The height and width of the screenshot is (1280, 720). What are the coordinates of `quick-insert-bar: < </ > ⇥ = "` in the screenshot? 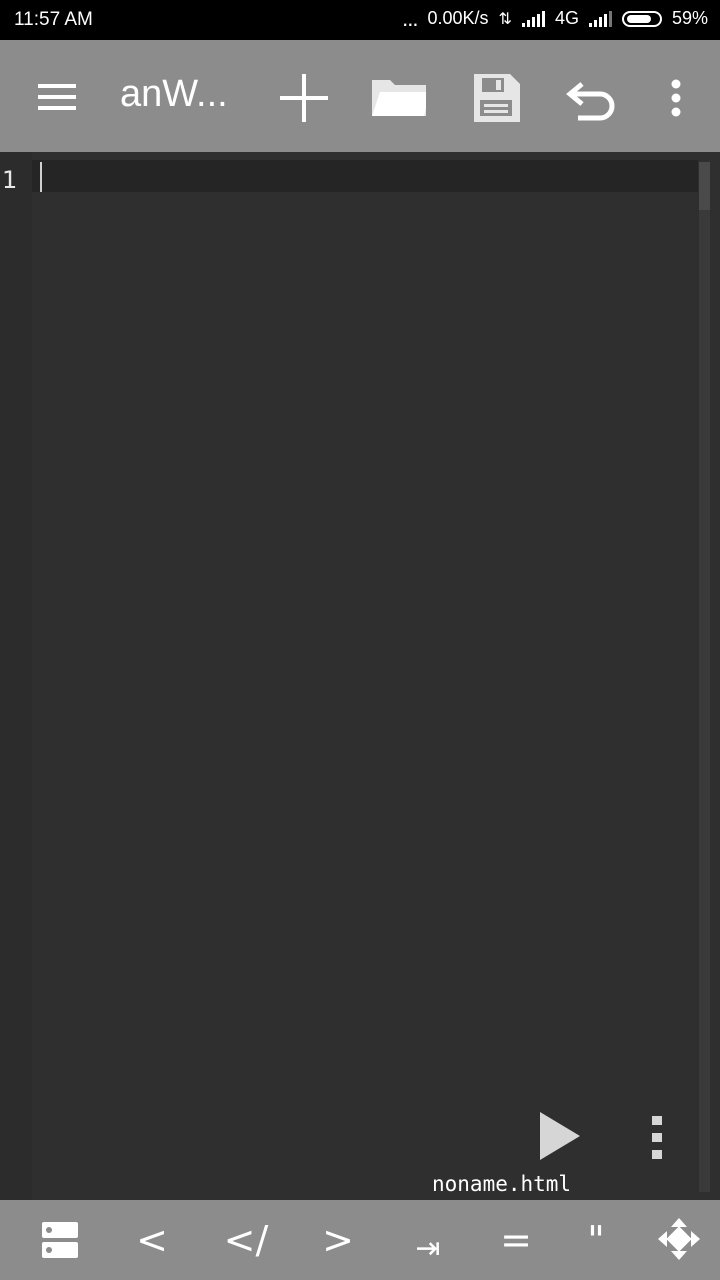 It's located at (360, 1240).